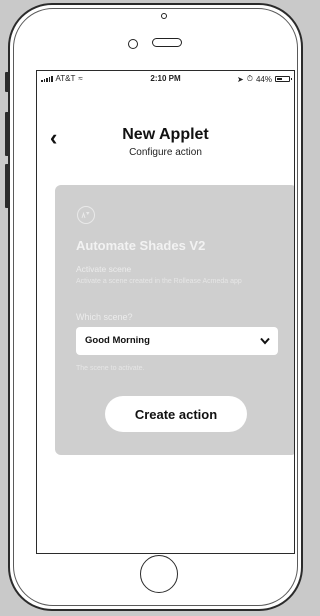 The width and height of the screenshot is (320, 616). I want to click on page-title: New Applet, so click(165, 134).